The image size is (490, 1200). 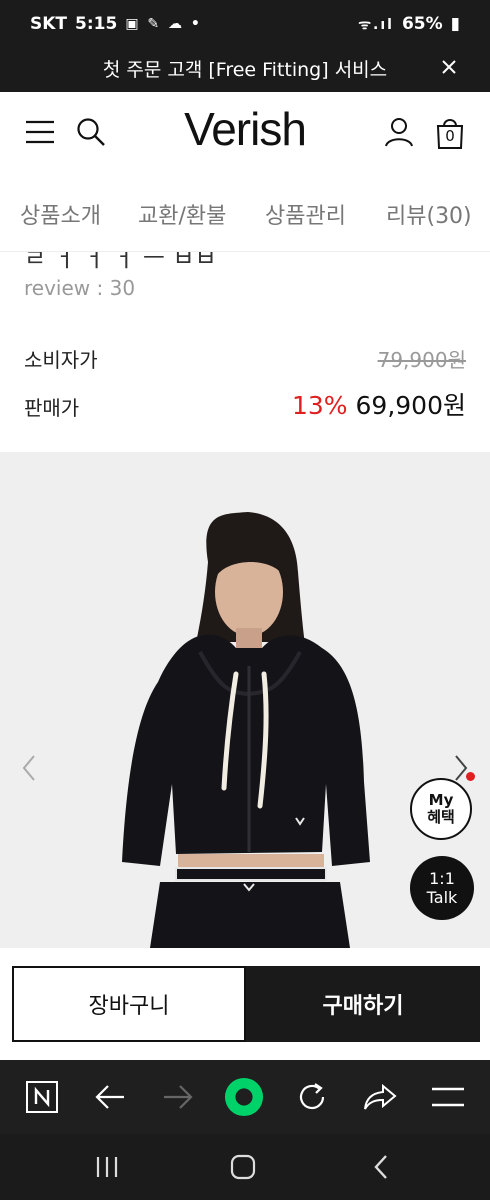 What do you see at coordinates (129, 1004) in the screenshot?
I see `add-to-cart-button: 장바구니` at bounding box center [129, 1004].